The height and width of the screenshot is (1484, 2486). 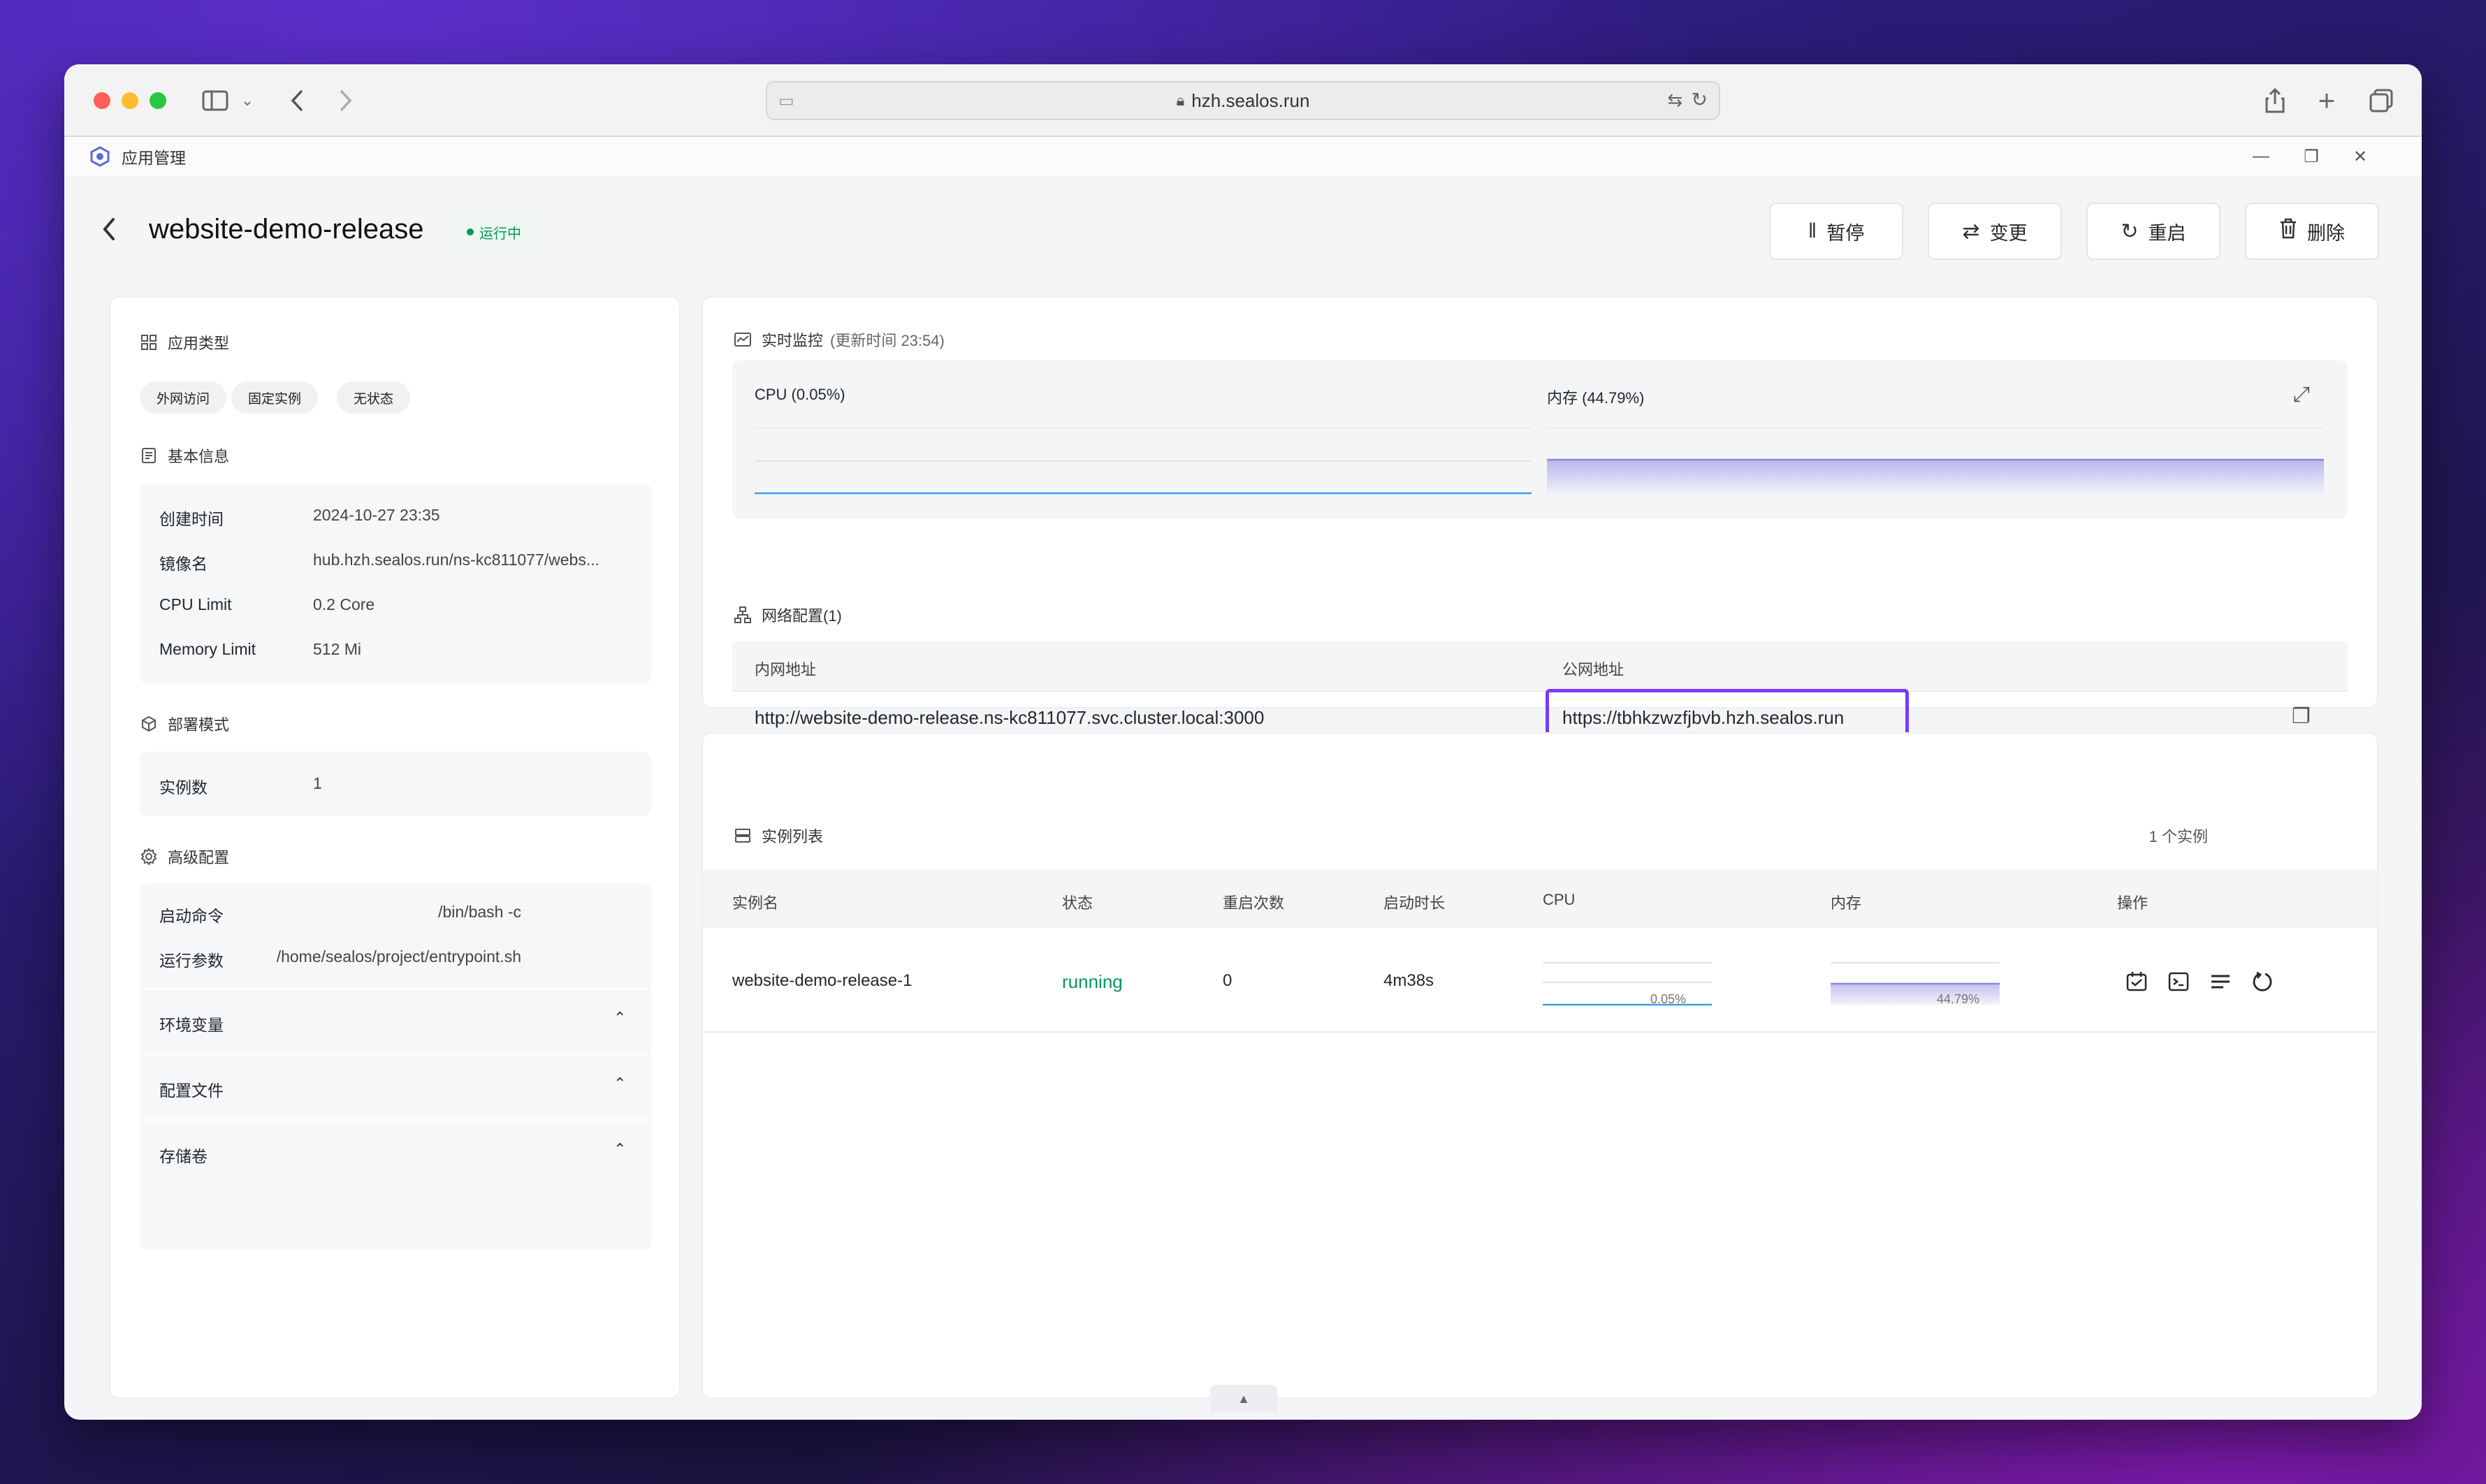 I want to click on zoom-window-icon, so click(x=158, y=100).